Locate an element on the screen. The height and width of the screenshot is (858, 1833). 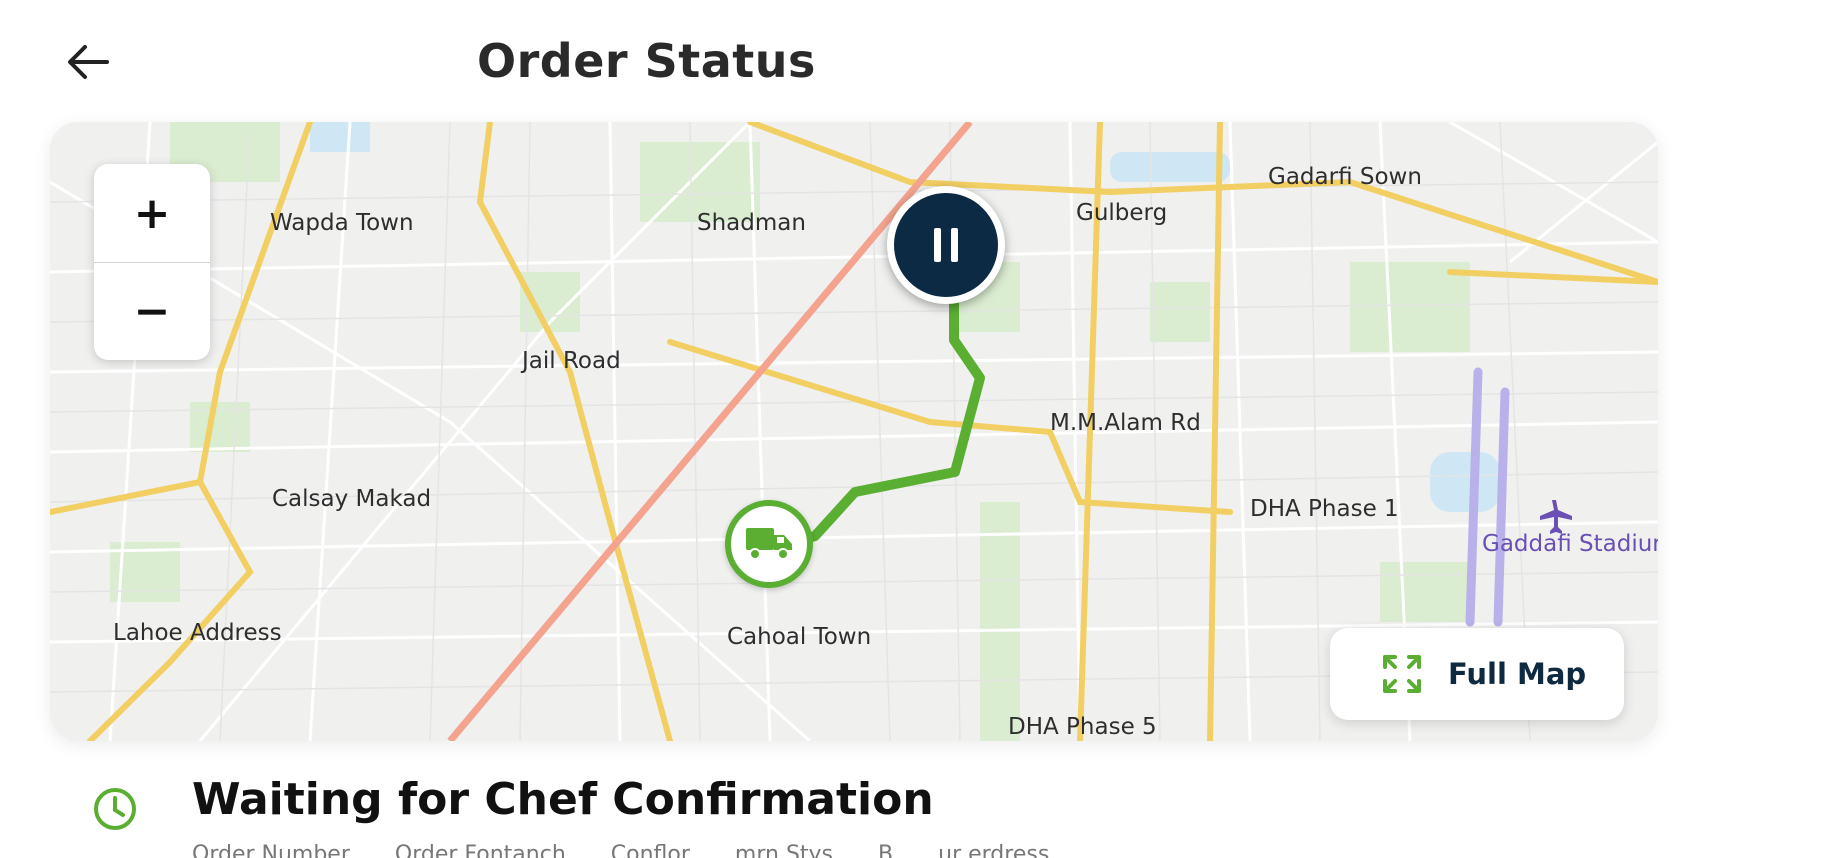
back-button is located at coordinates (88, 62).